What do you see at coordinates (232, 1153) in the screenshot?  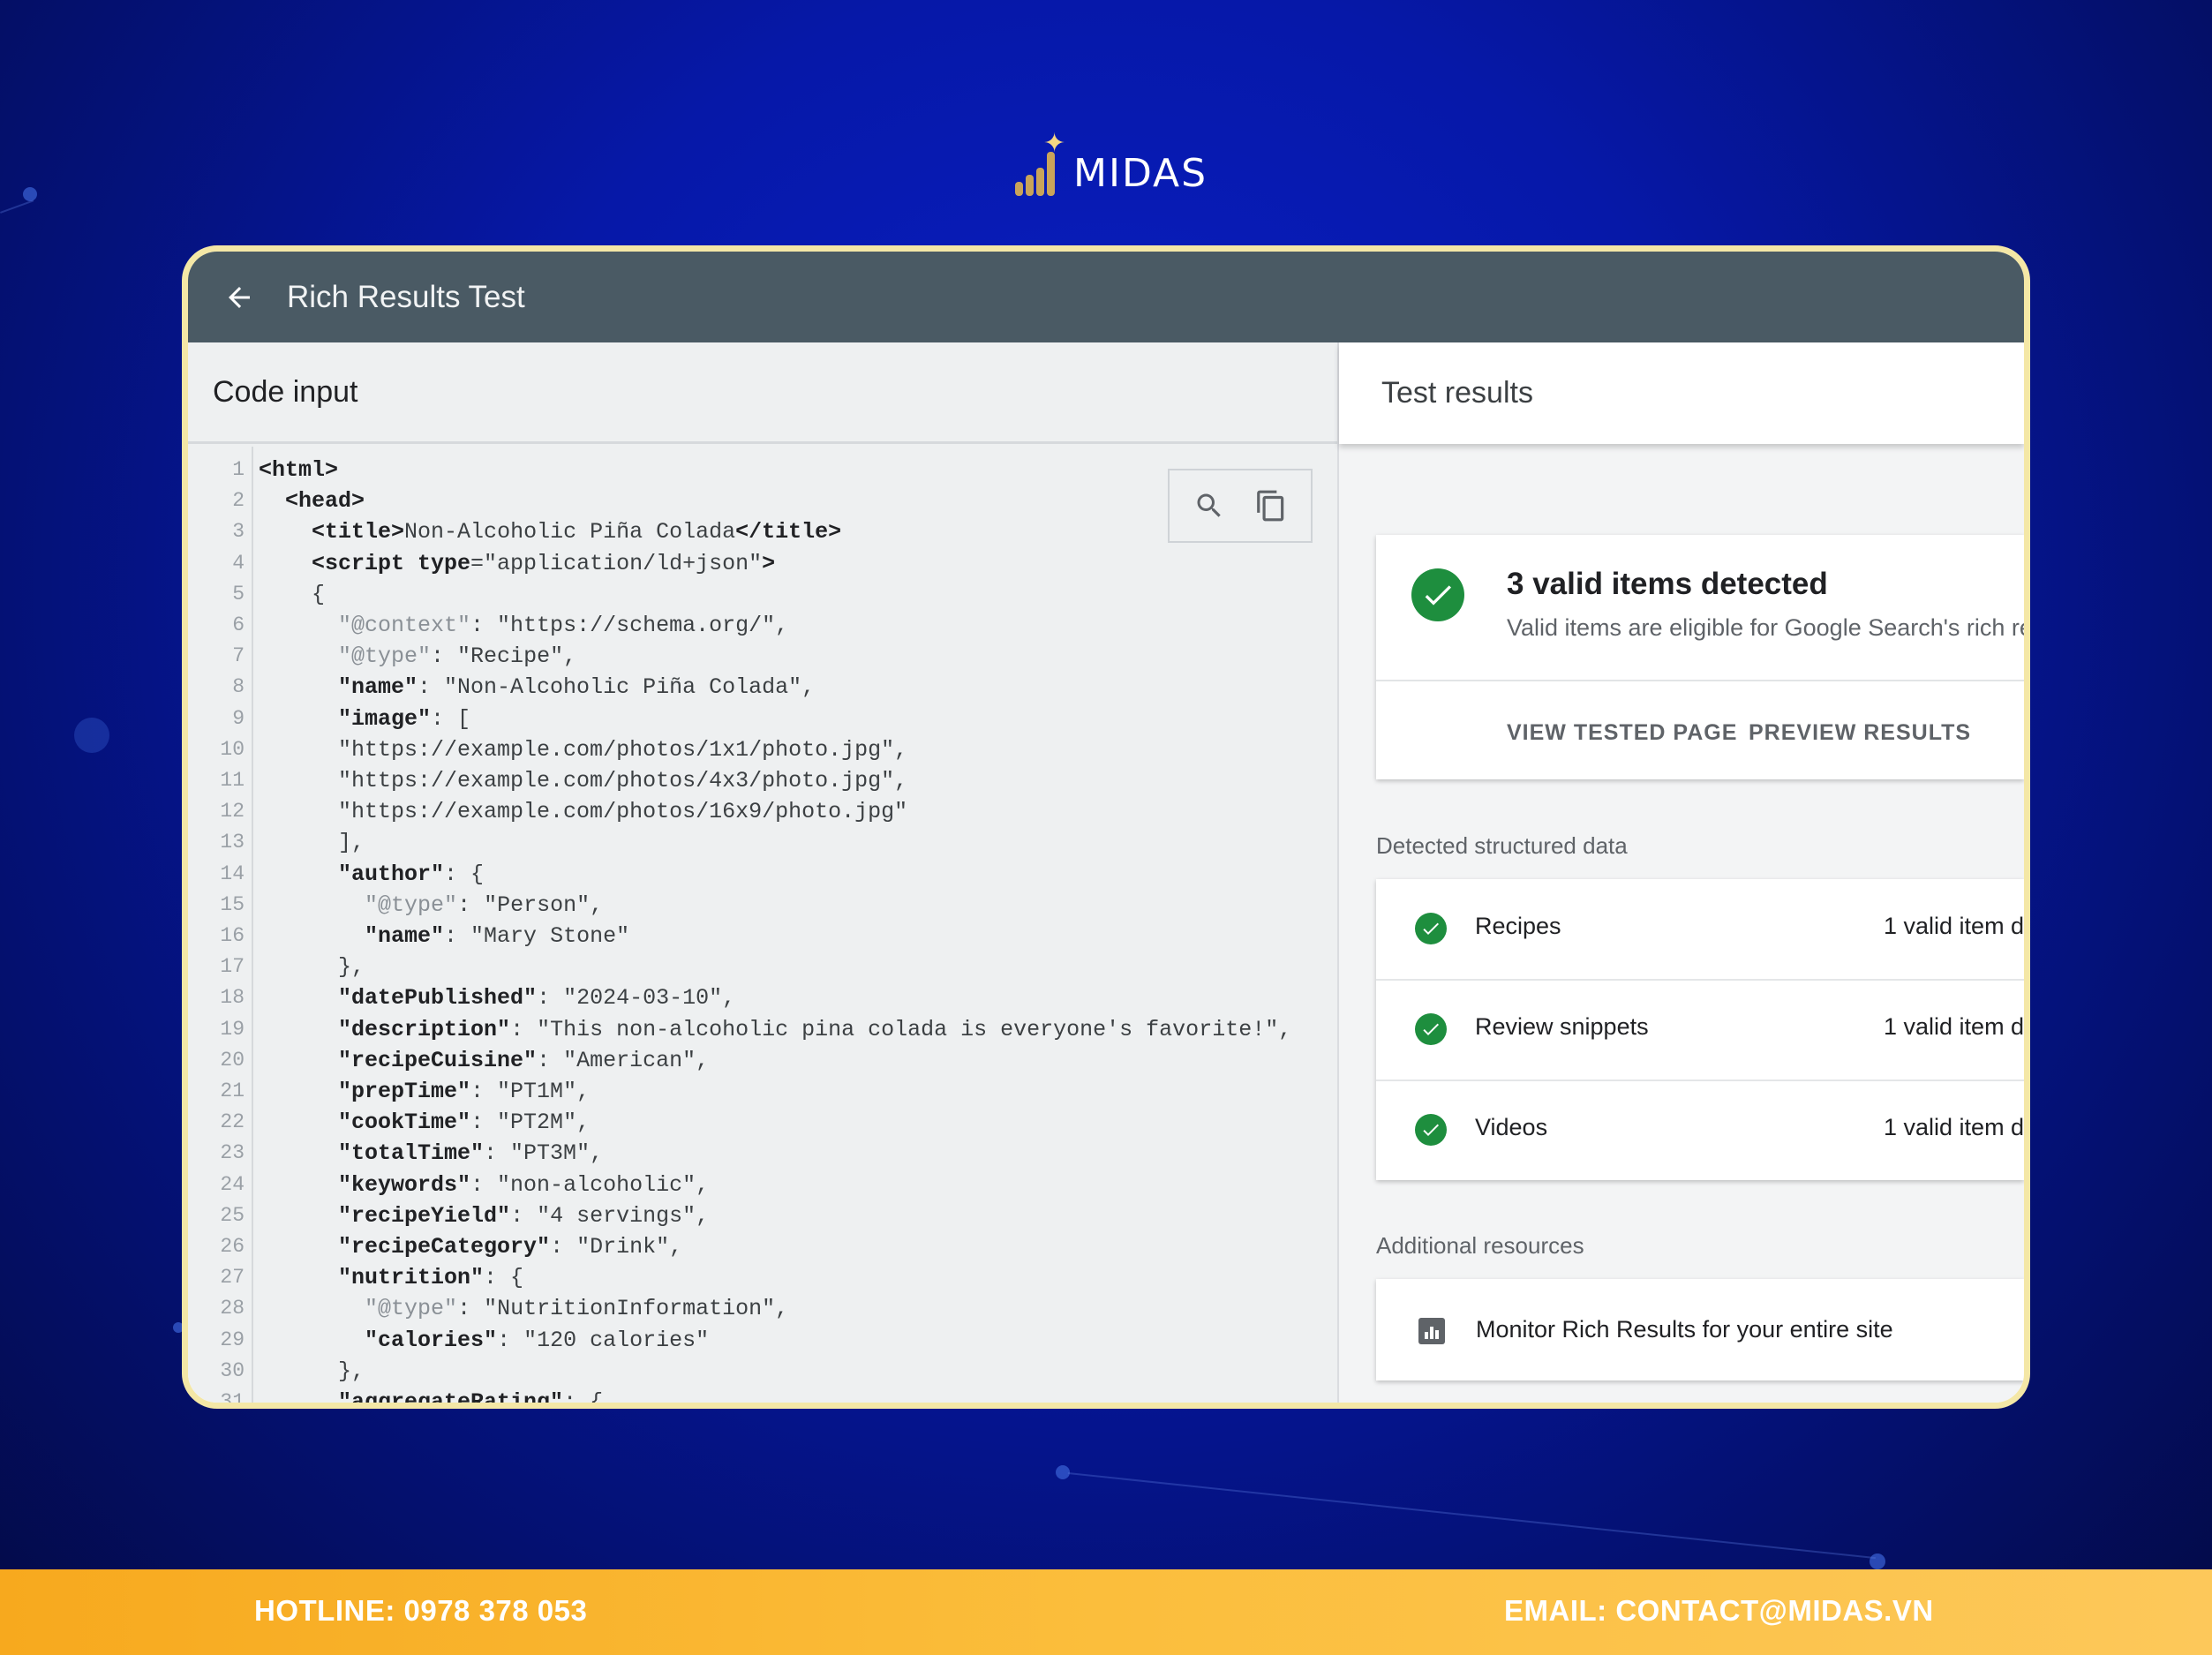 I see `line-number: 23` at bounding box center [232, 1153].